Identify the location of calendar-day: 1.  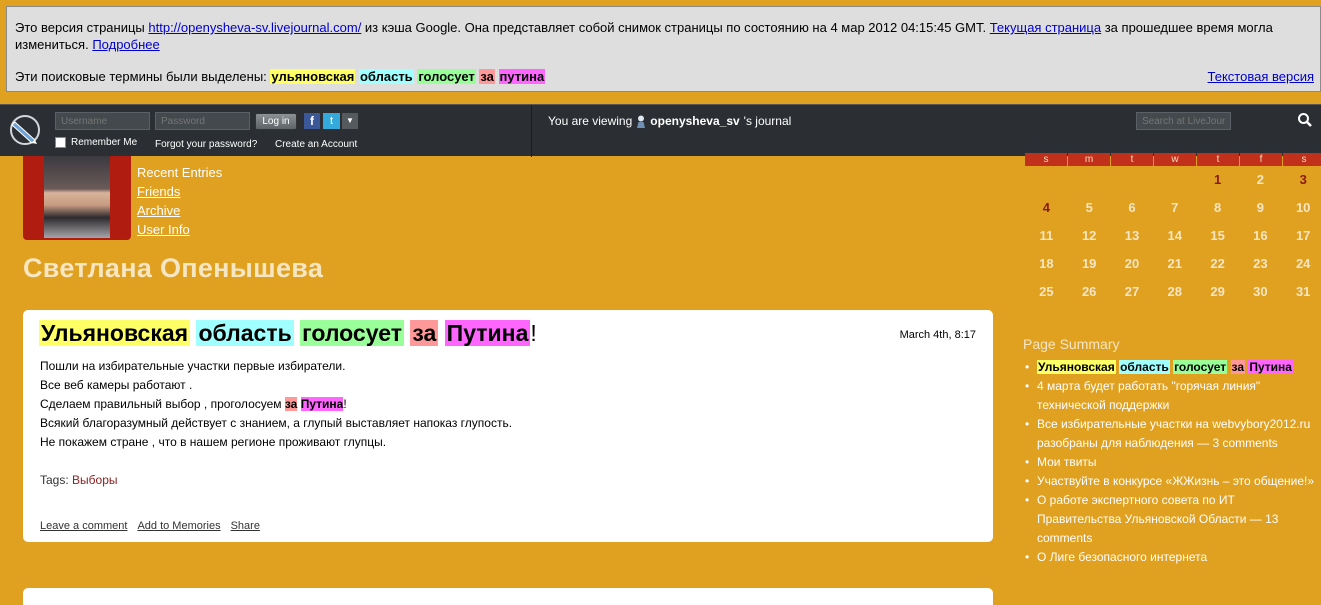
(1217, 180).